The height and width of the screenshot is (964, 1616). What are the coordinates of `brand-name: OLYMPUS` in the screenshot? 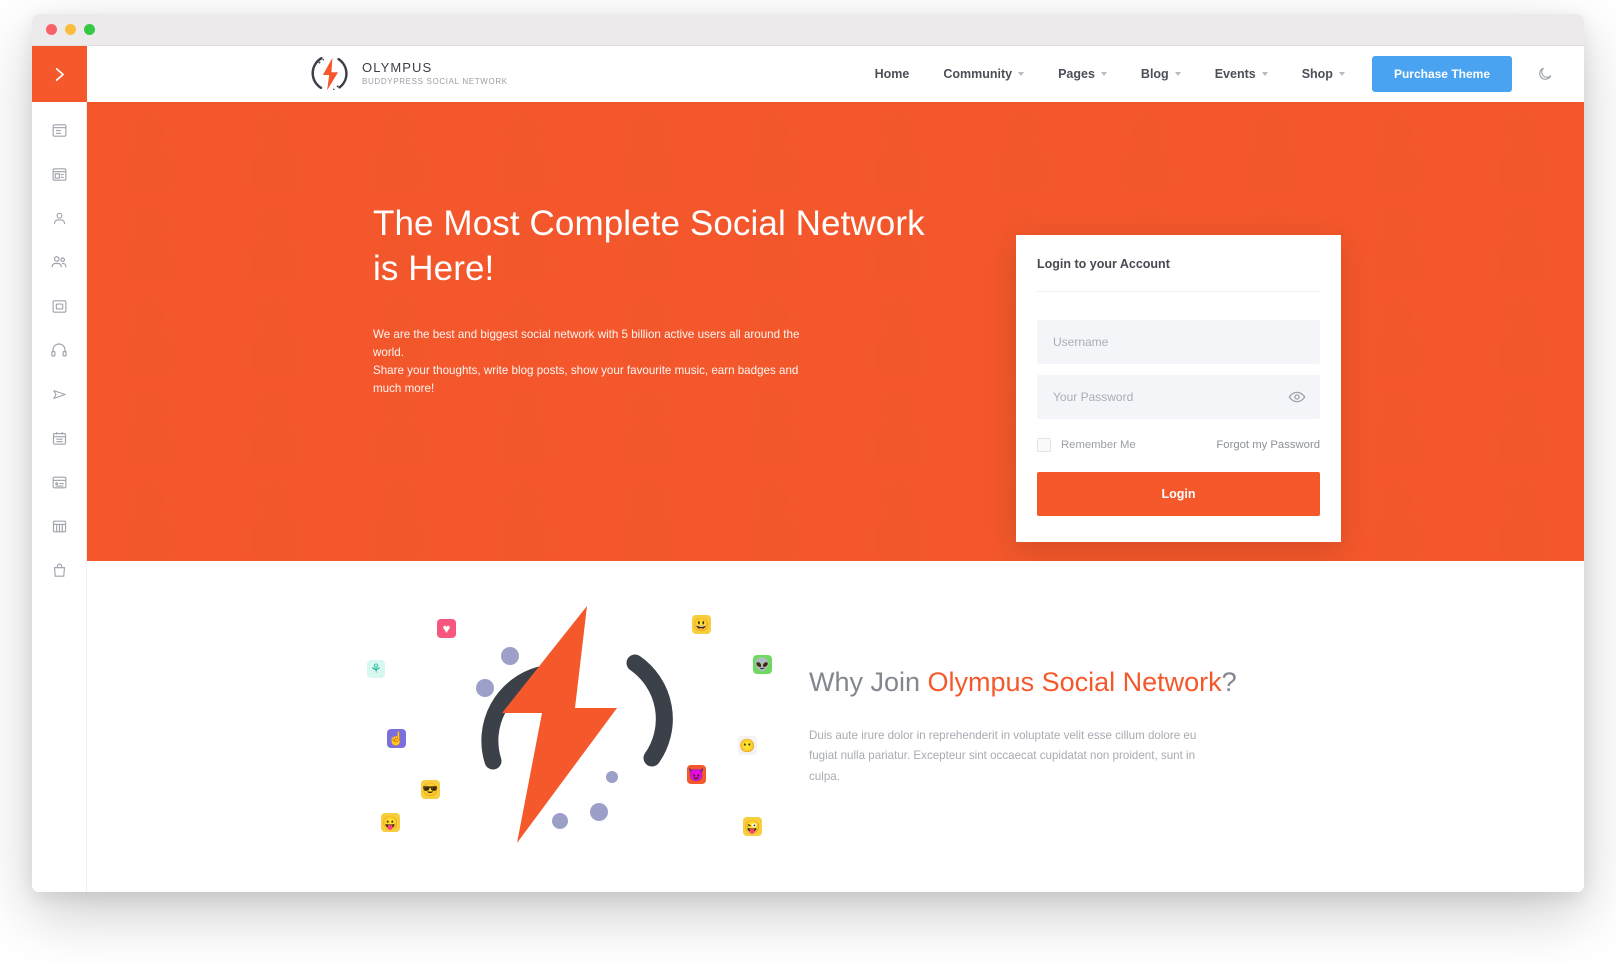 It's located at (397, 68).